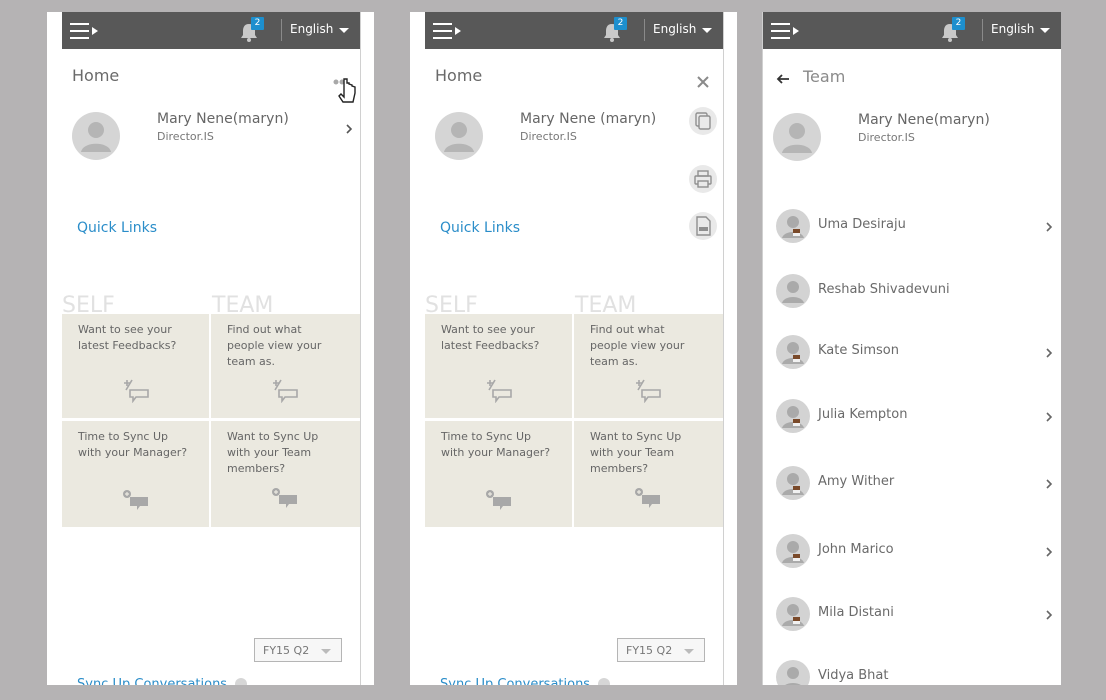  What do you see at coordinates (783, 79) in the screenshot?
I see `back-arrow-icon` at bounding box center [783, 79].